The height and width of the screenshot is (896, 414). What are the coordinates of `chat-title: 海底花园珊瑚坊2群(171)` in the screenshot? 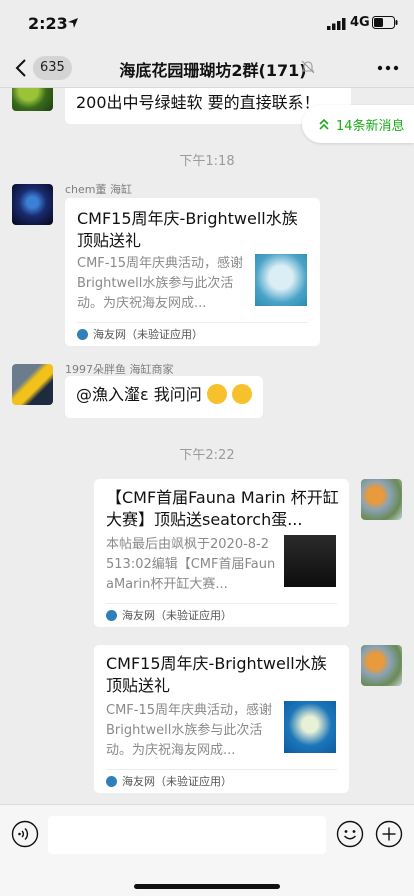 It's located at (213, 70).